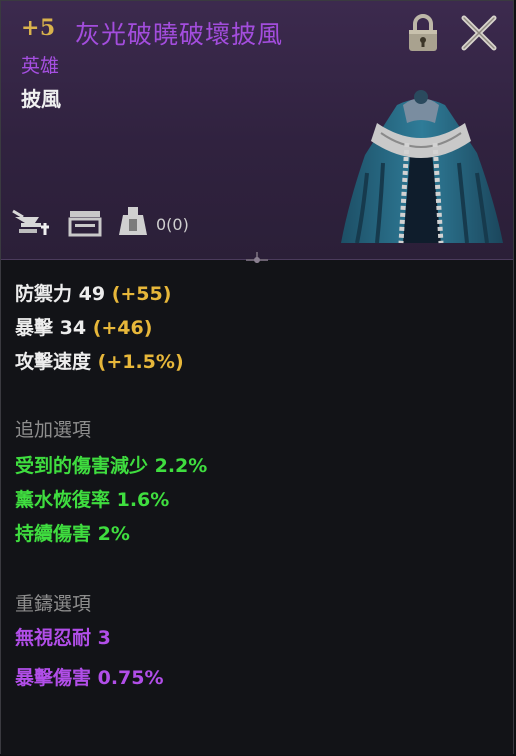 This screenshot has height=756, width=516. What do you see at coordinates (133, 221) in the screenshot?
I see `weight-icon` at bounding box center [133, 221].